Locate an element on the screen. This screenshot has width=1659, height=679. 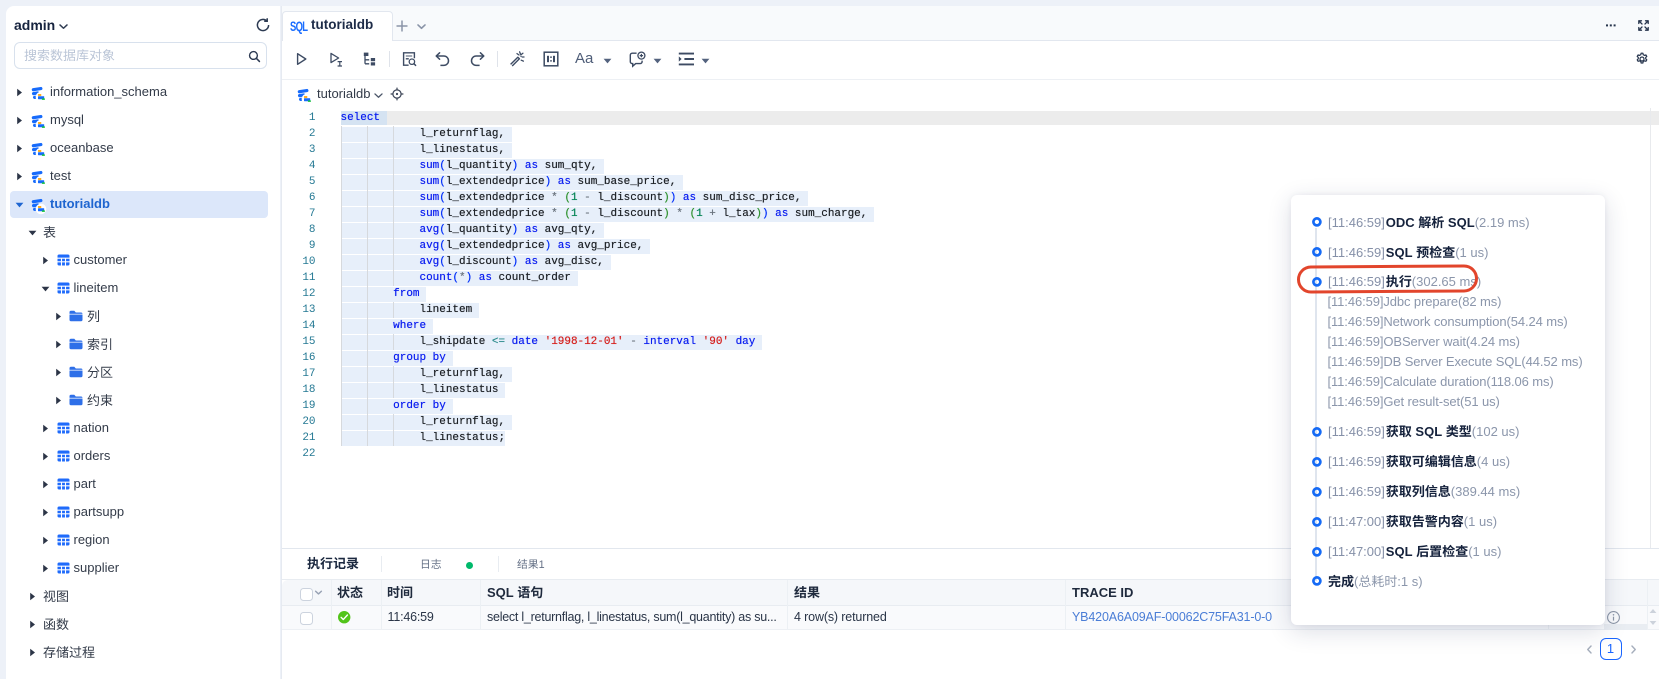
svg-text: (4 us) is located at coordinates (1492, 461).